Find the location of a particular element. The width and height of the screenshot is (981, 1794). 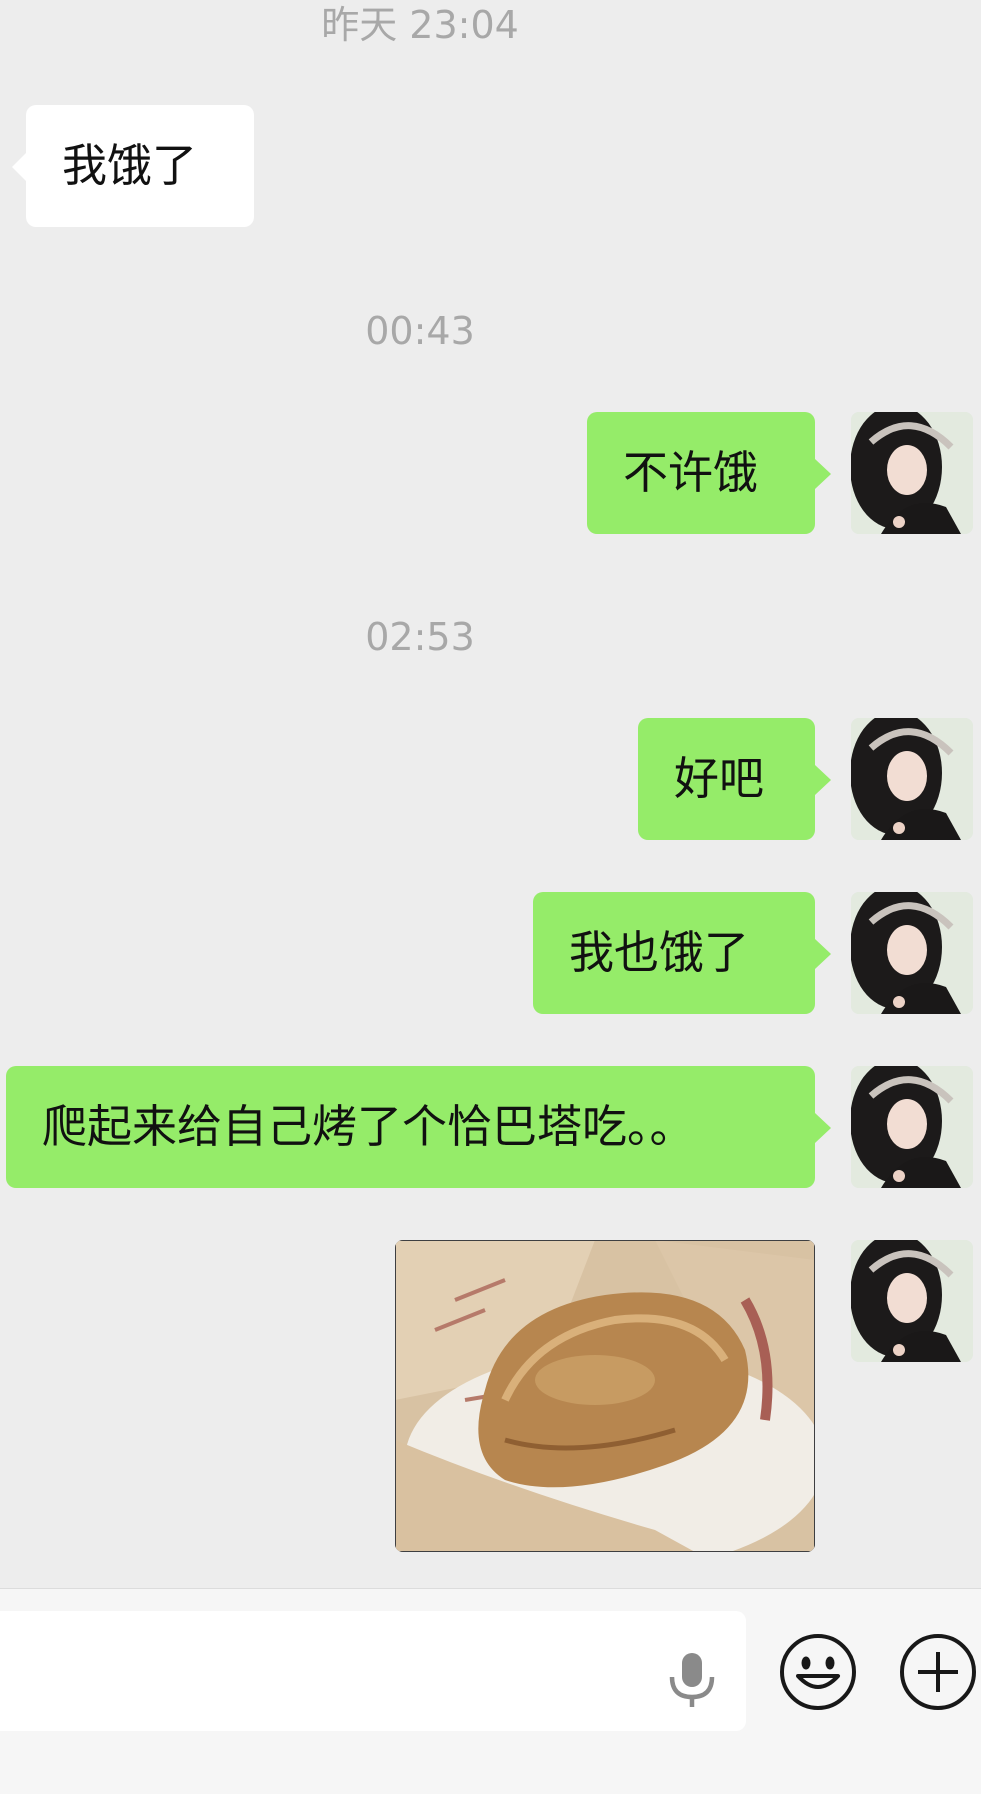

outgoing-message-bubble: 我也饿了 is located at coordinates (682, 953).